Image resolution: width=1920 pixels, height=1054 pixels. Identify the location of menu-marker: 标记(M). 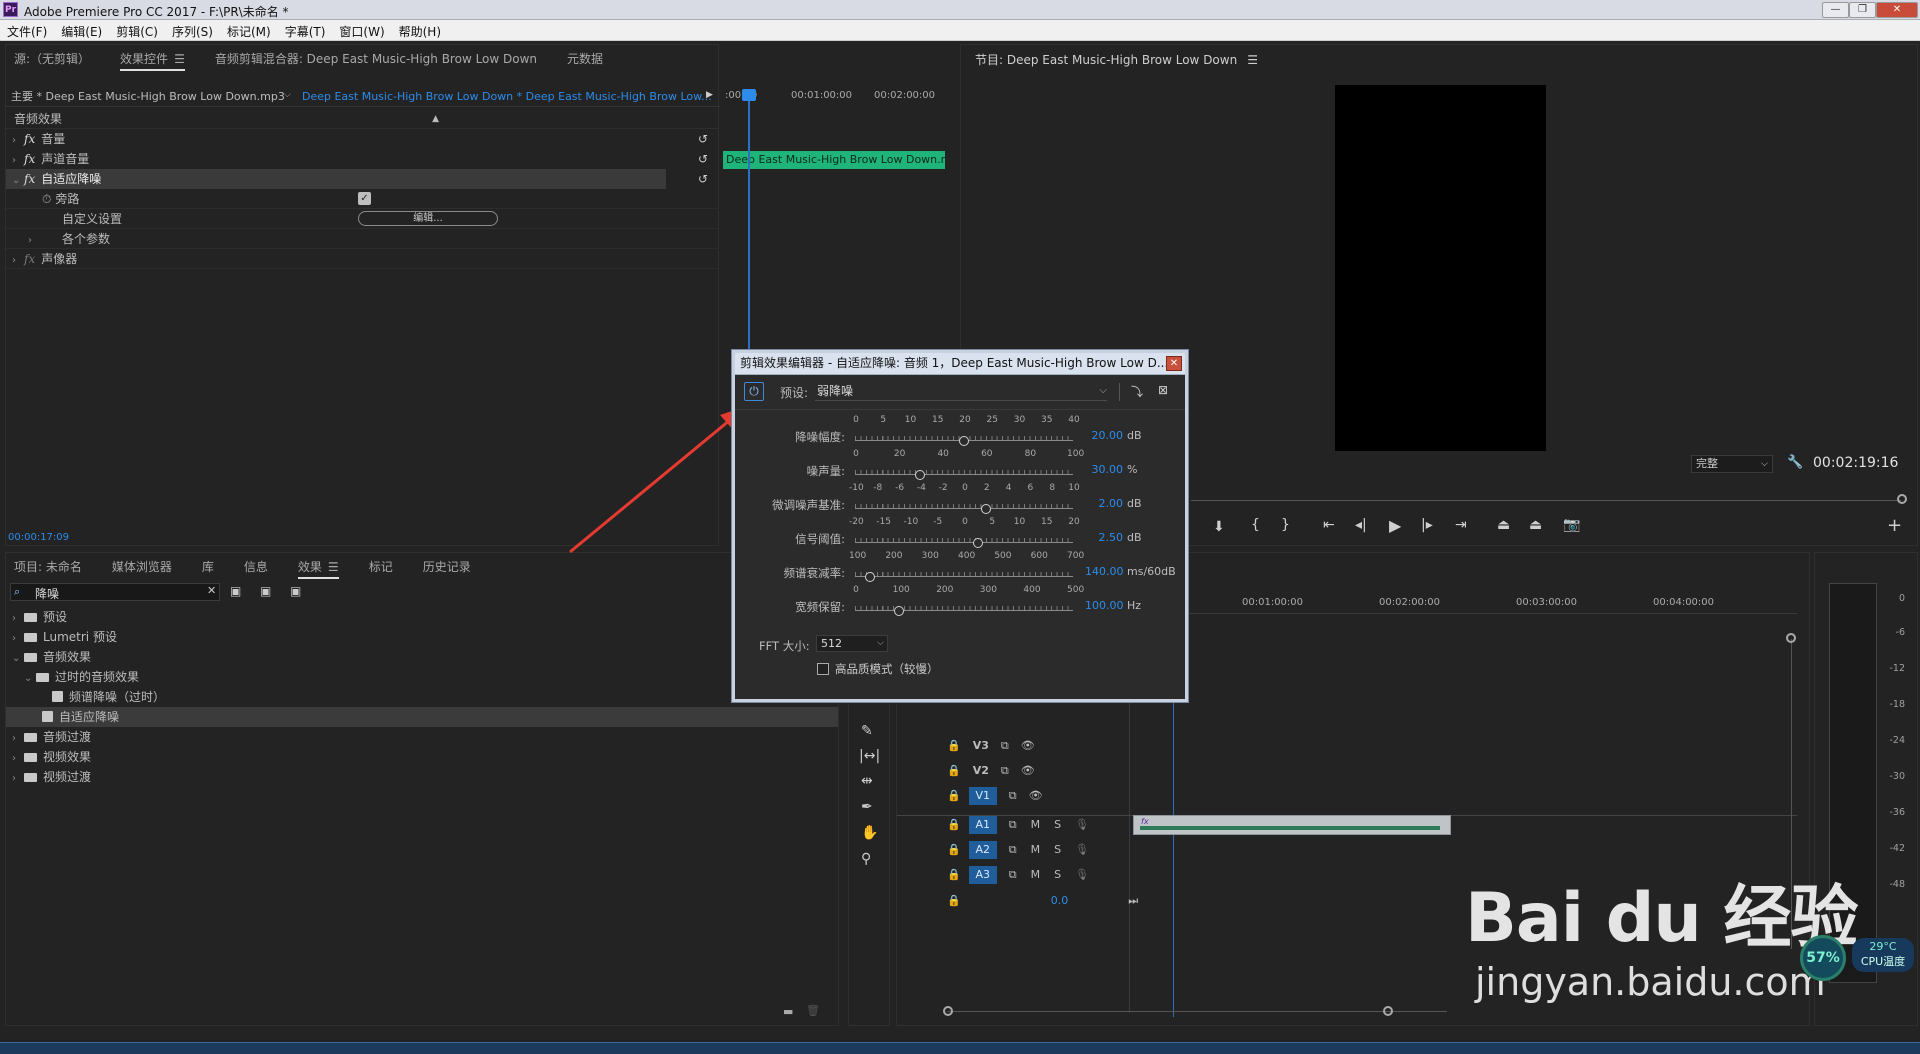
(249, 30).